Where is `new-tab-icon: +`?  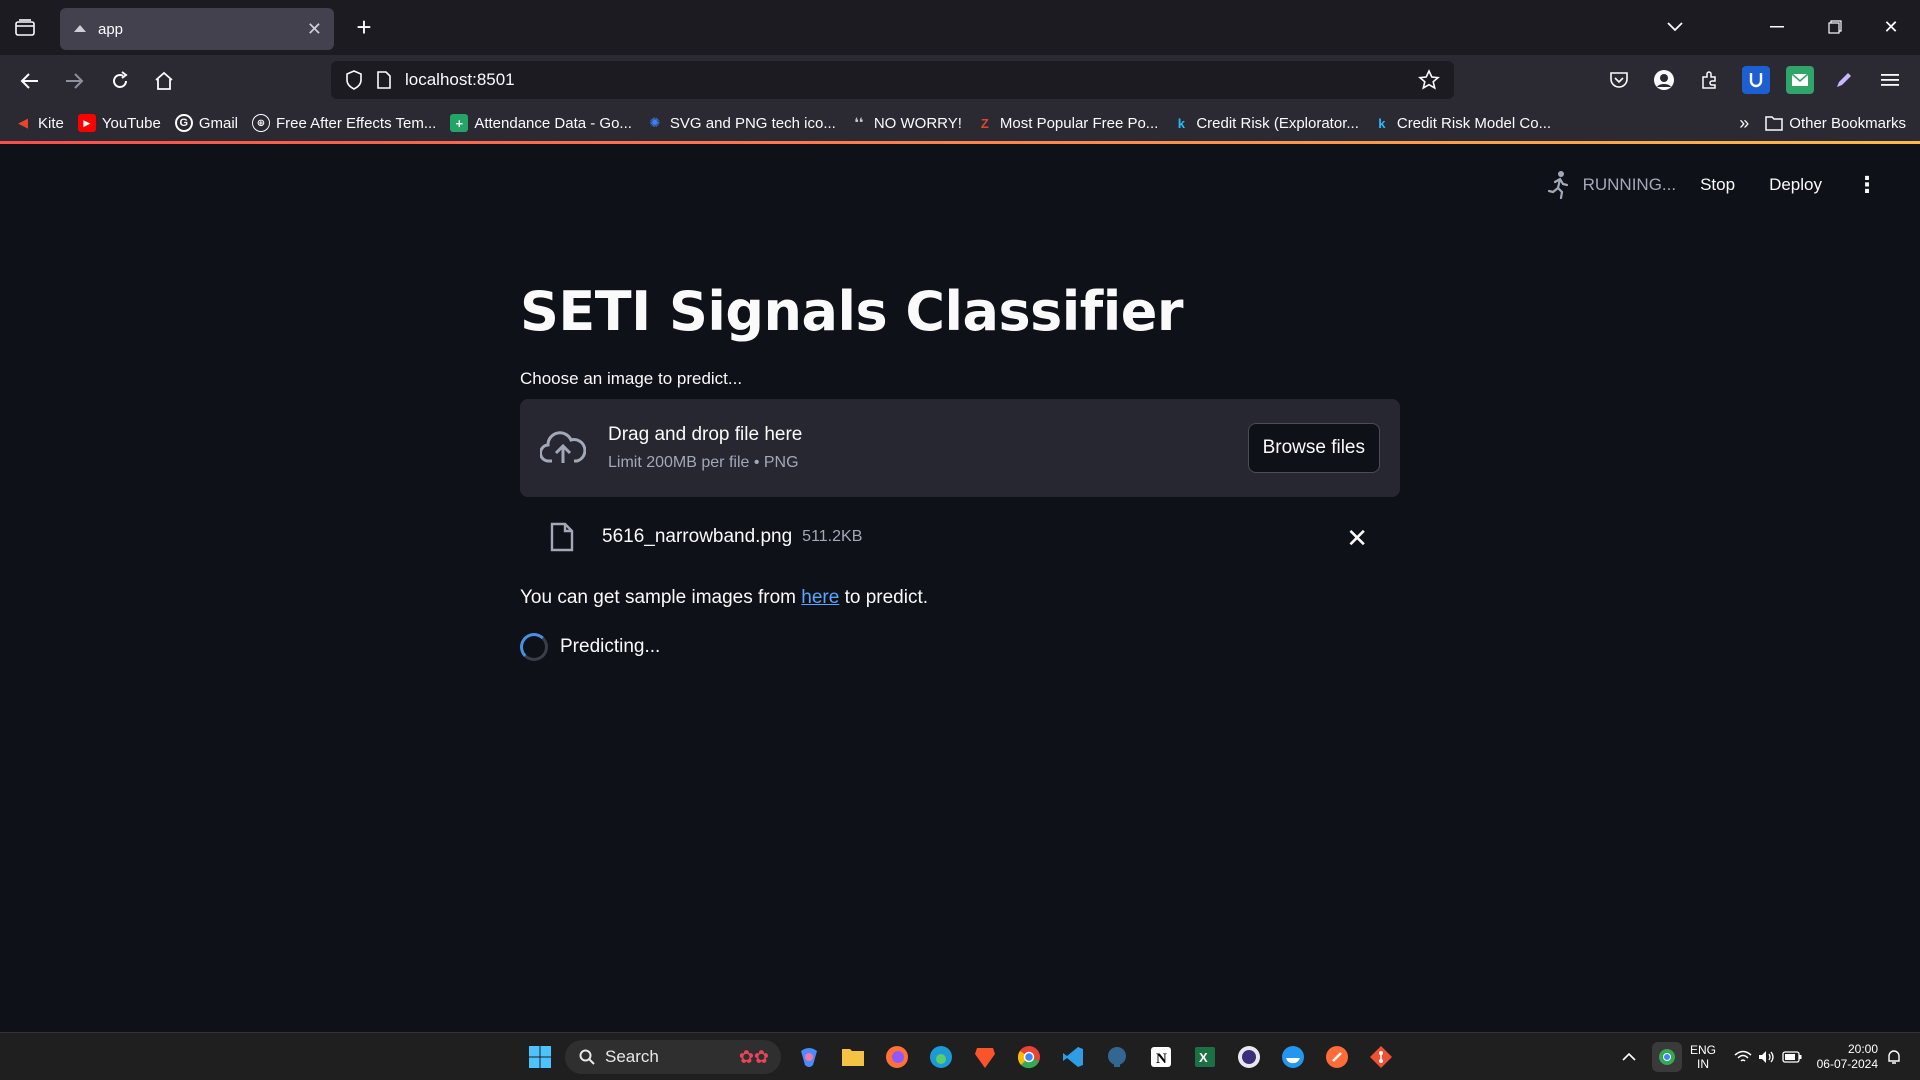 new-tab-icon: + is located at coordinates (364, 27).